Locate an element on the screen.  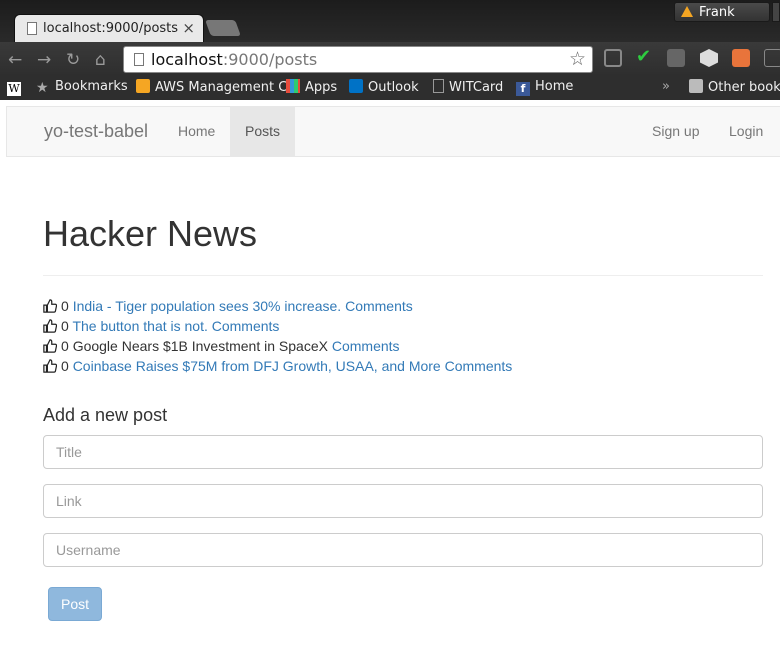
address-bar: localhost:9000/posts ☆ is located at coordinates (358, 59).